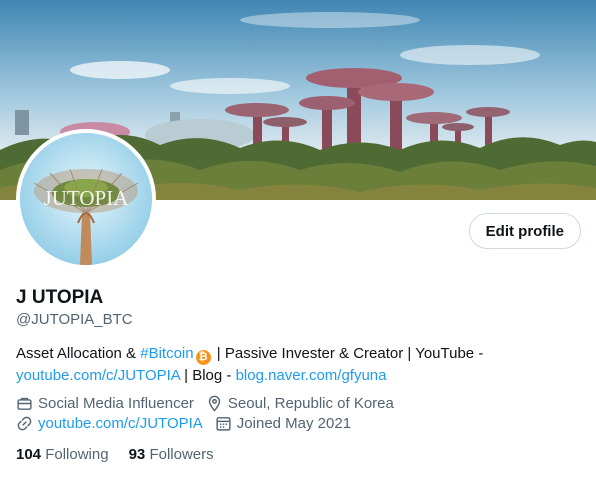 The height and width of the screenshot is (478, 596). I want to click on supertree-logo: JUTOPIA, so click(86, 199).